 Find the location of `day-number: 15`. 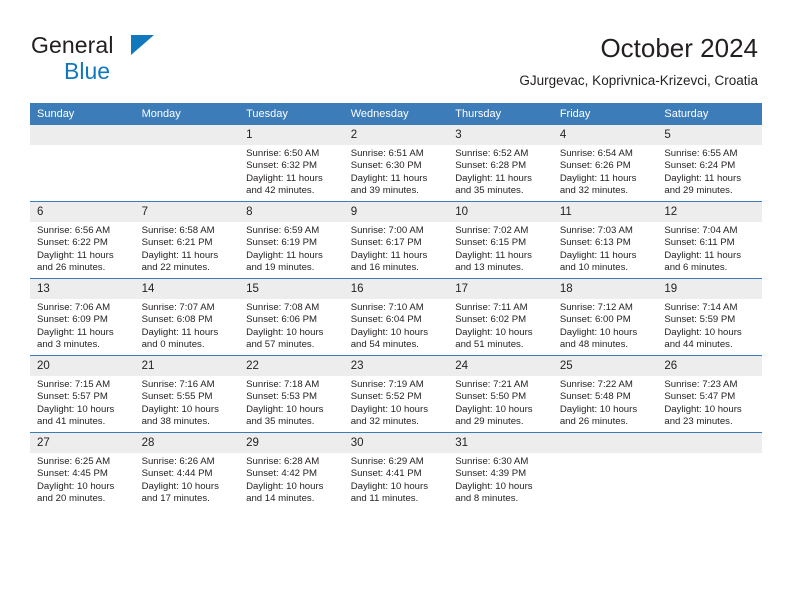

day-number: 15 is located at coordinates (291, 289).